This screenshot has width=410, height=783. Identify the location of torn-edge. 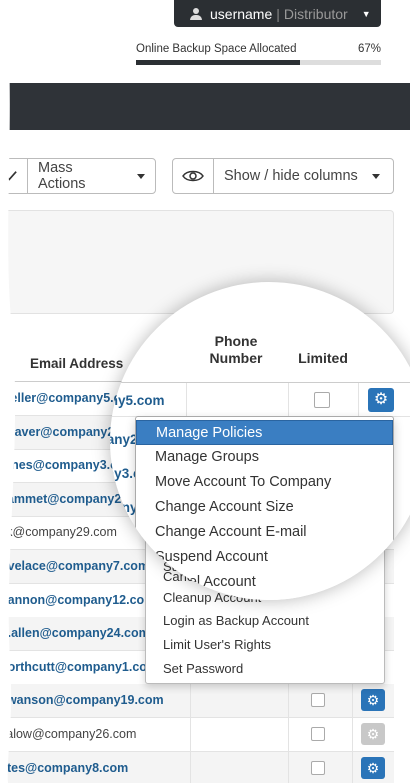
(8, 391).